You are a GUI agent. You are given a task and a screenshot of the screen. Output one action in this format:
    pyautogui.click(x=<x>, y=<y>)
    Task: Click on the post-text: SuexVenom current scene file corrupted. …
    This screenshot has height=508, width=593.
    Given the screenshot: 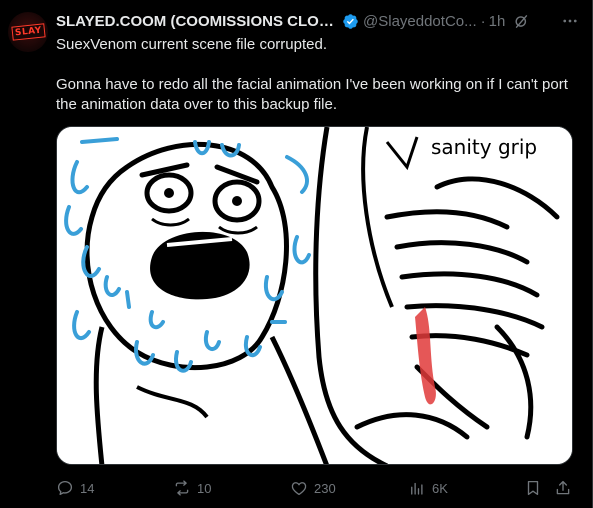 What is the action you would take?
    pyautogui.click(x=318, y=75)
    